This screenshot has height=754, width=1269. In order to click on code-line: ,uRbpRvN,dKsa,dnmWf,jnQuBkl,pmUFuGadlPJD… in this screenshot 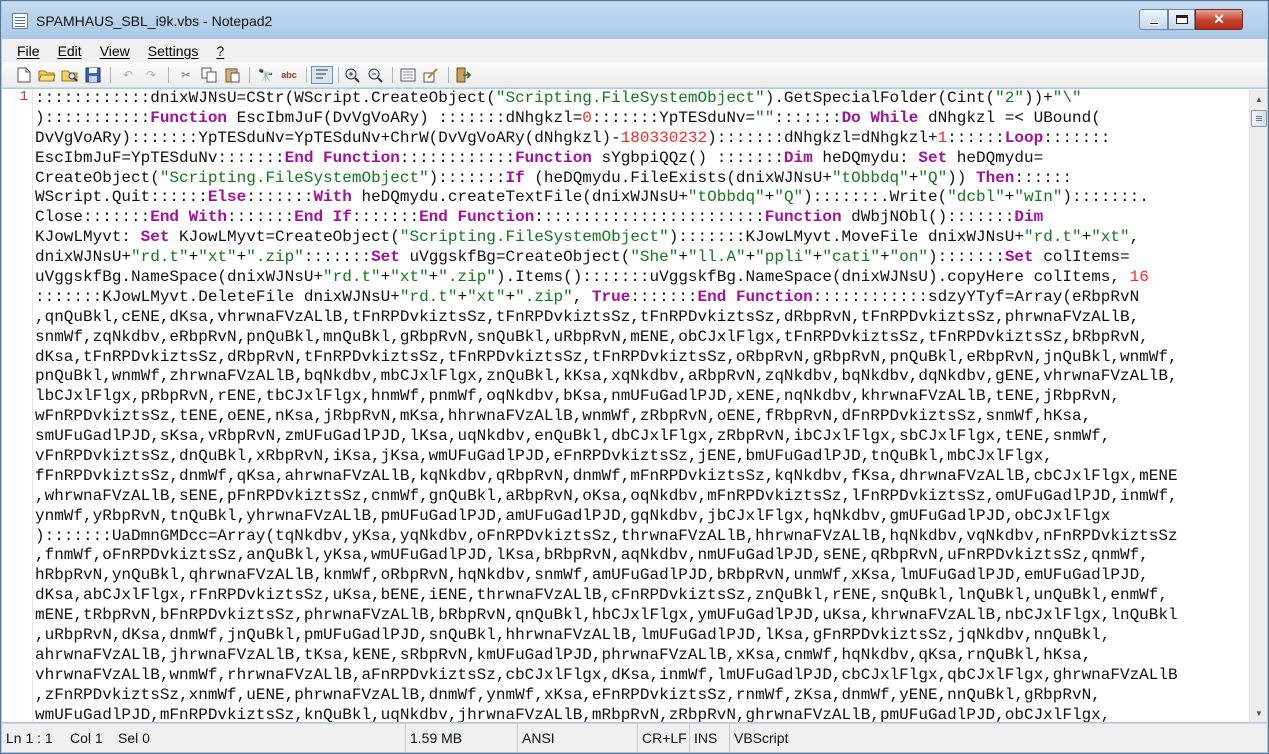, I will do `click(573, 635)`.